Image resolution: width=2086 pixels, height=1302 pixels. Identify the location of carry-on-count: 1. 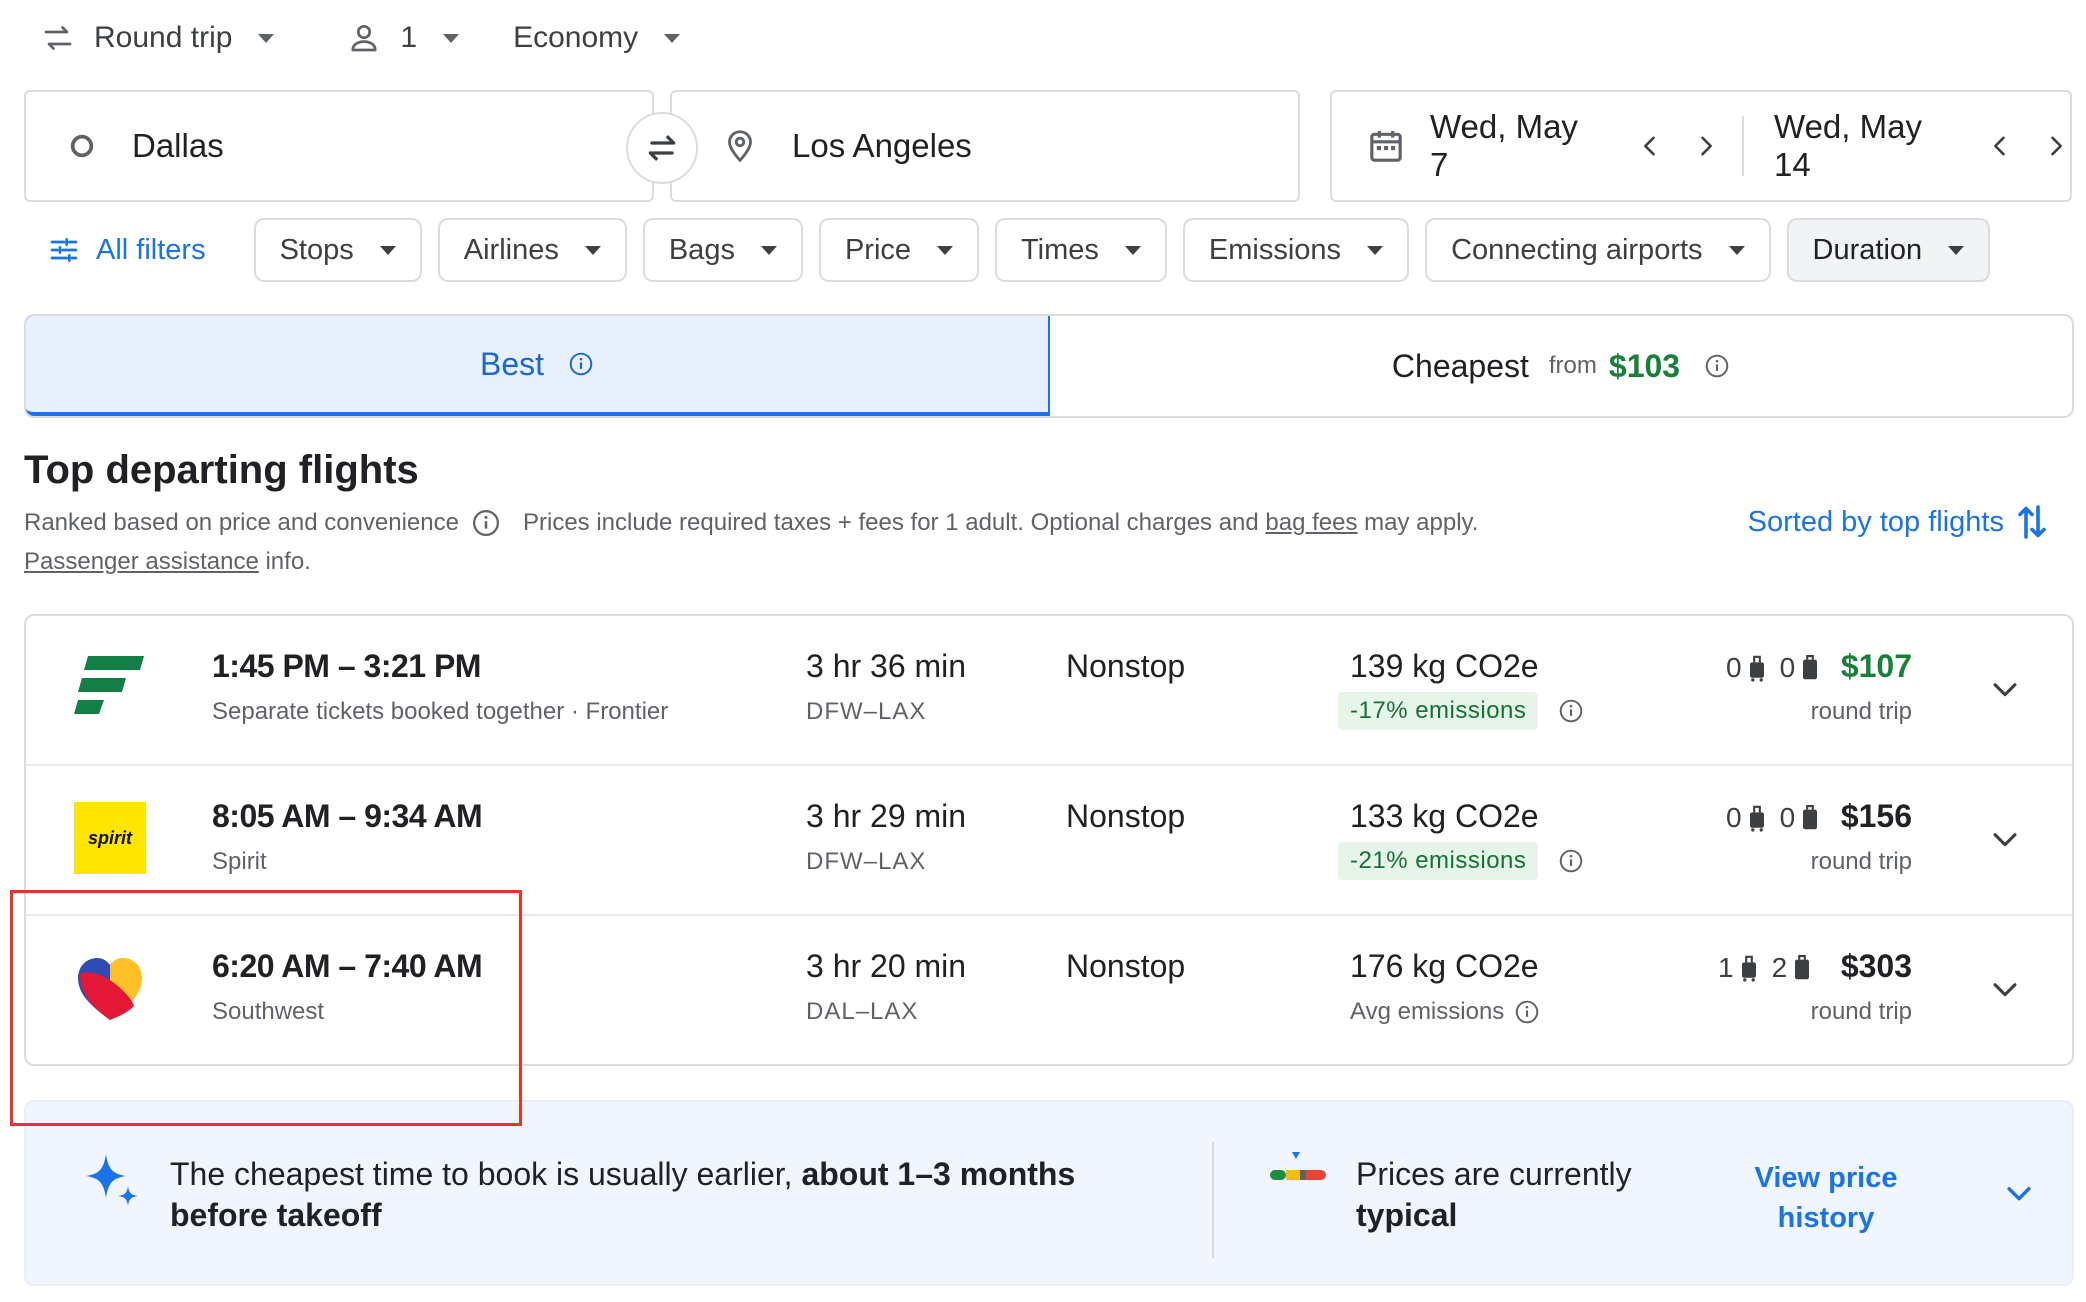
(1726, 967).